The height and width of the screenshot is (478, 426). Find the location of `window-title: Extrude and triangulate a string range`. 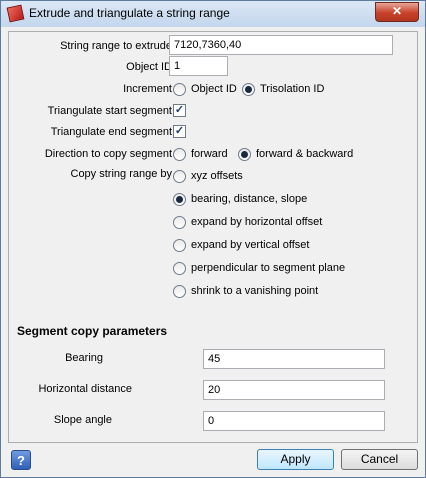

window-title: Extrude and triangulate a string range is located at coordinates (129, 13).